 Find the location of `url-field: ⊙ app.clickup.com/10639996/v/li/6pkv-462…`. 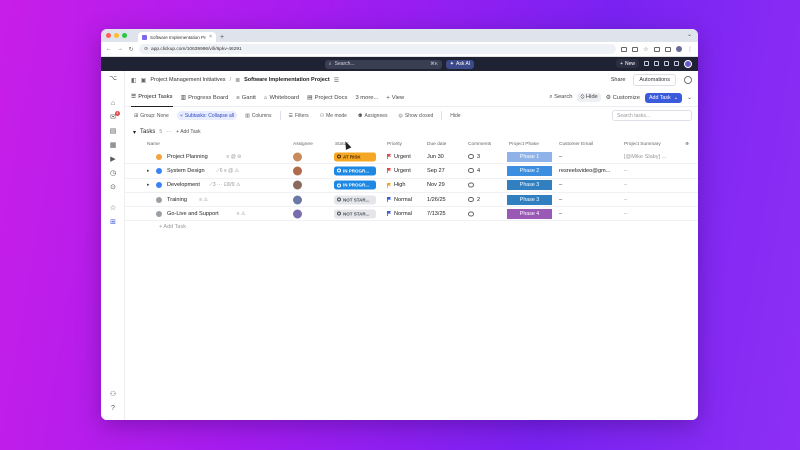

url-field: ⊙ app.clickup.com/10639996/v/li/6pkv-462… is located at coordinates (377, 49).